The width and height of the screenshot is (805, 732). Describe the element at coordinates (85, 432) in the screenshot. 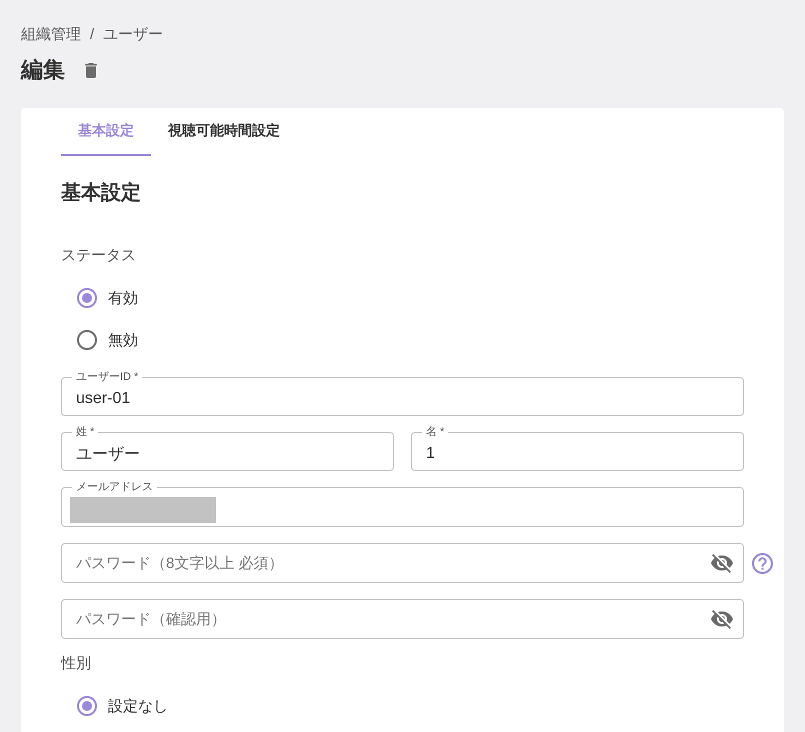

I see `field-label: 姓 *` at that location.